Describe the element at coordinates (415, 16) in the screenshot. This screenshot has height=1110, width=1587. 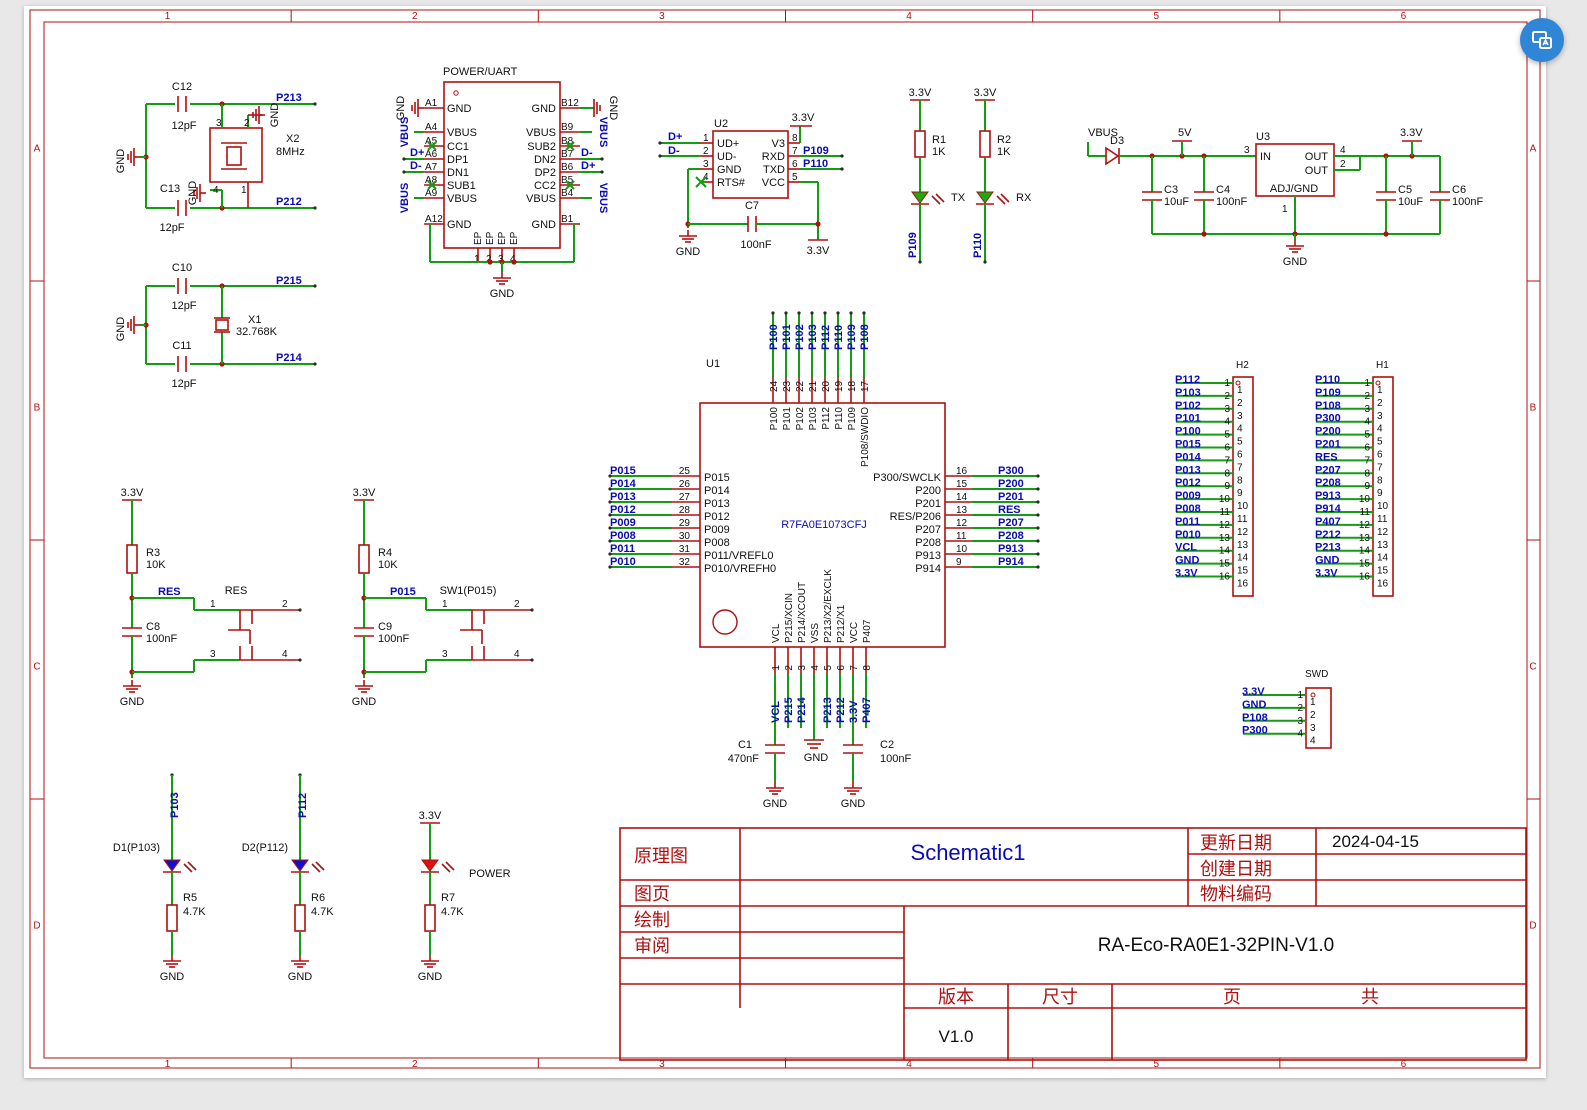
I see `border-col-label: 2` at that location.